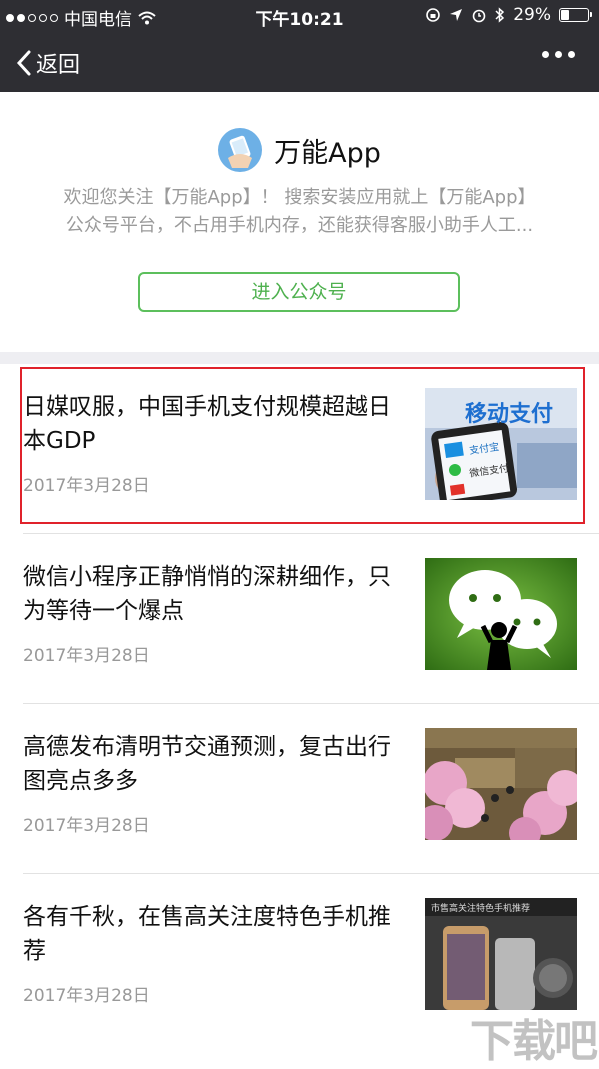 The height and width of the screenshot is (1069, 599). Describe the element at coordinates (302, 445) in the screenshot. I see `highlight-box` at that location.